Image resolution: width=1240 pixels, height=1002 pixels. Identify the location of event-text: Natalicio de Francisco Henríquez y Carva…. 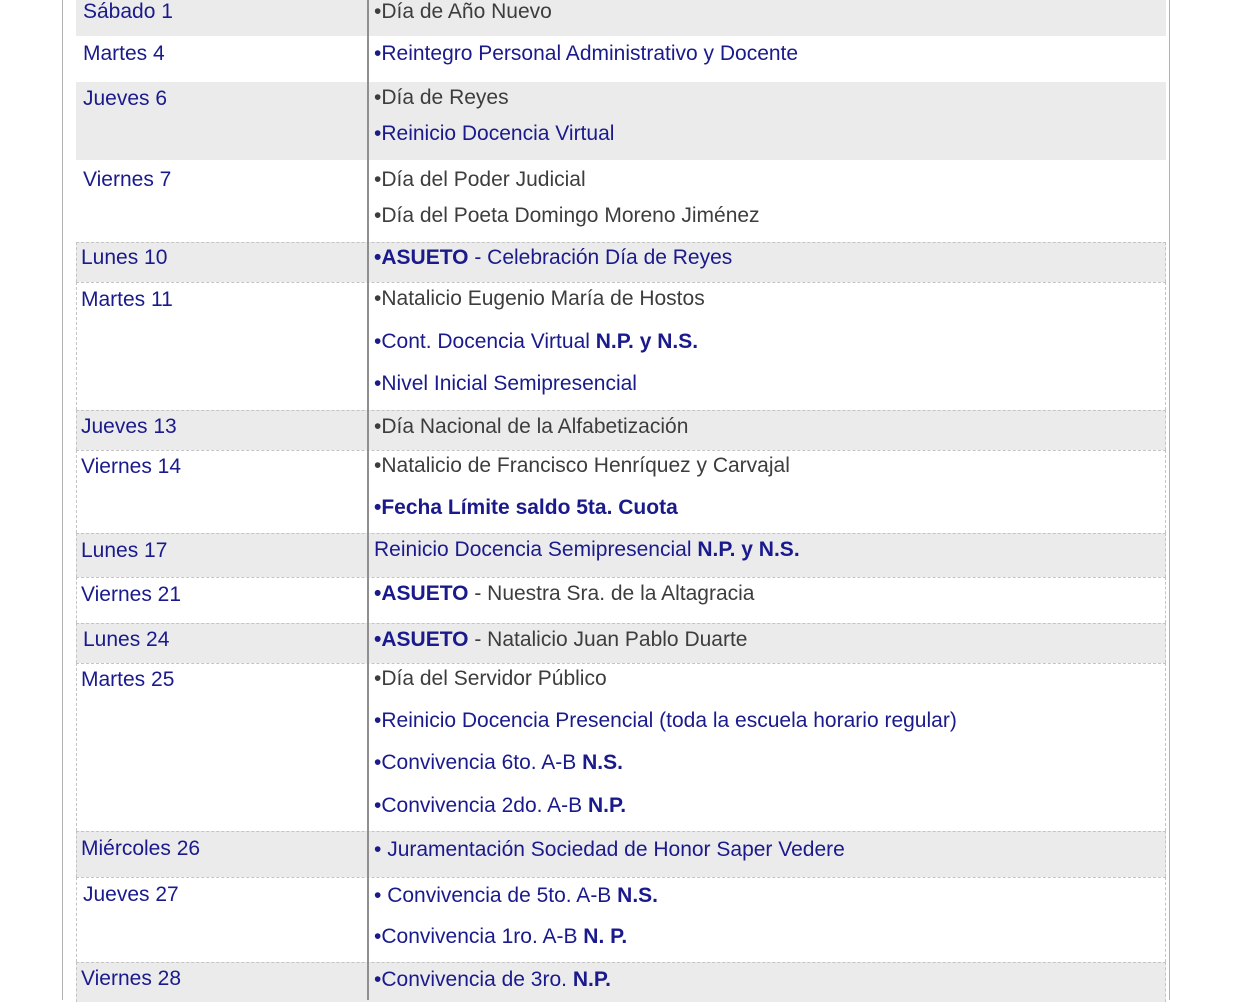
(585, 465).